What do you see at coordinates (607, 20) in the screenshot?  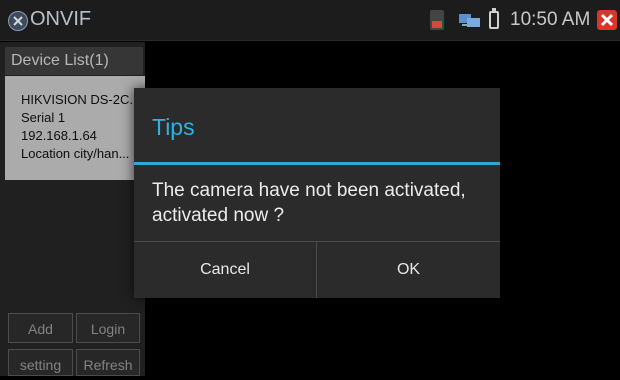 I see `close-icon` at bounding box center [607, 20].